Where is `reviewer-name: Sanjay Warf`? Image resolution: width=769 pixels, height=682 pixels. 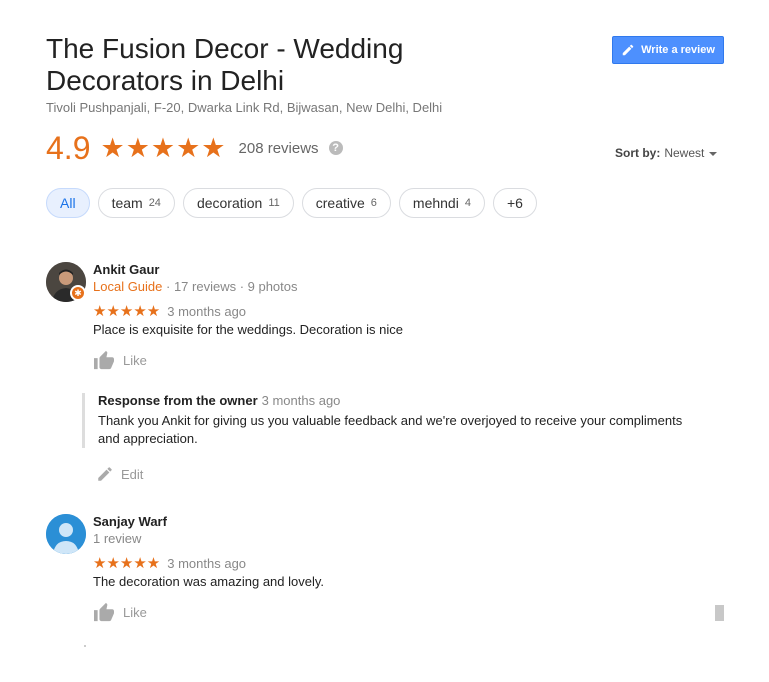 reviewer-name: Sanjay Warf is located at coordinates (130, 521).